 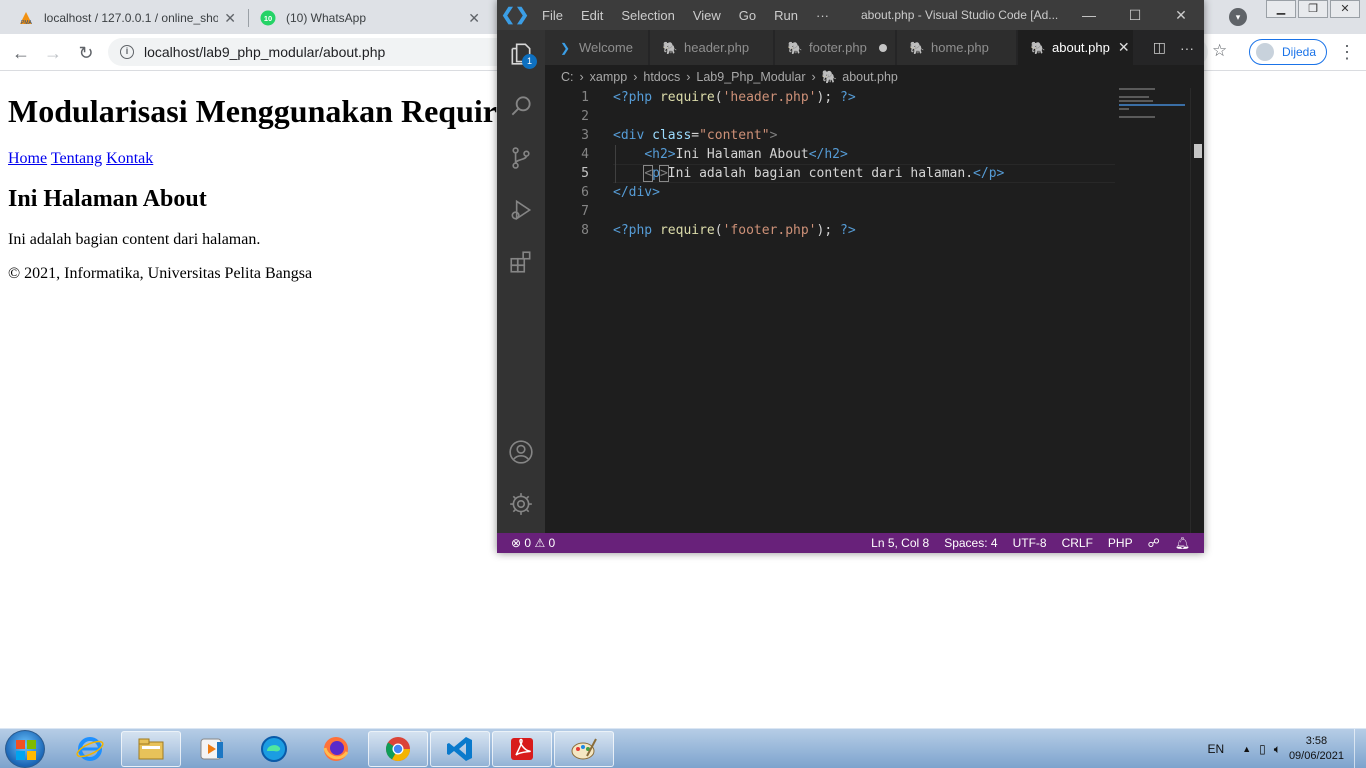 What do you see at coordinates (515, 14) in the screenshot?
I see `vscode-icon: ❮❯` at bounding box center [515, 14].